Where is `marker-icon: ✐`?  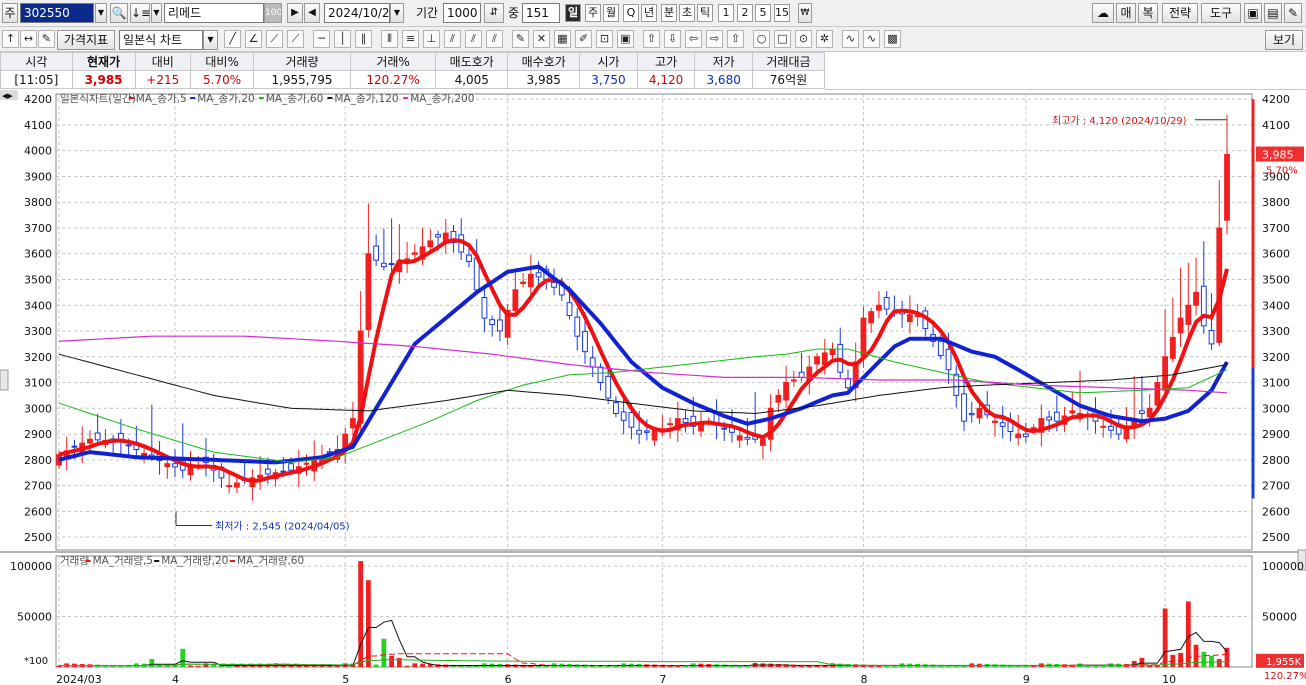 marker-icon: ✐ is located at coordinates (583, 39).